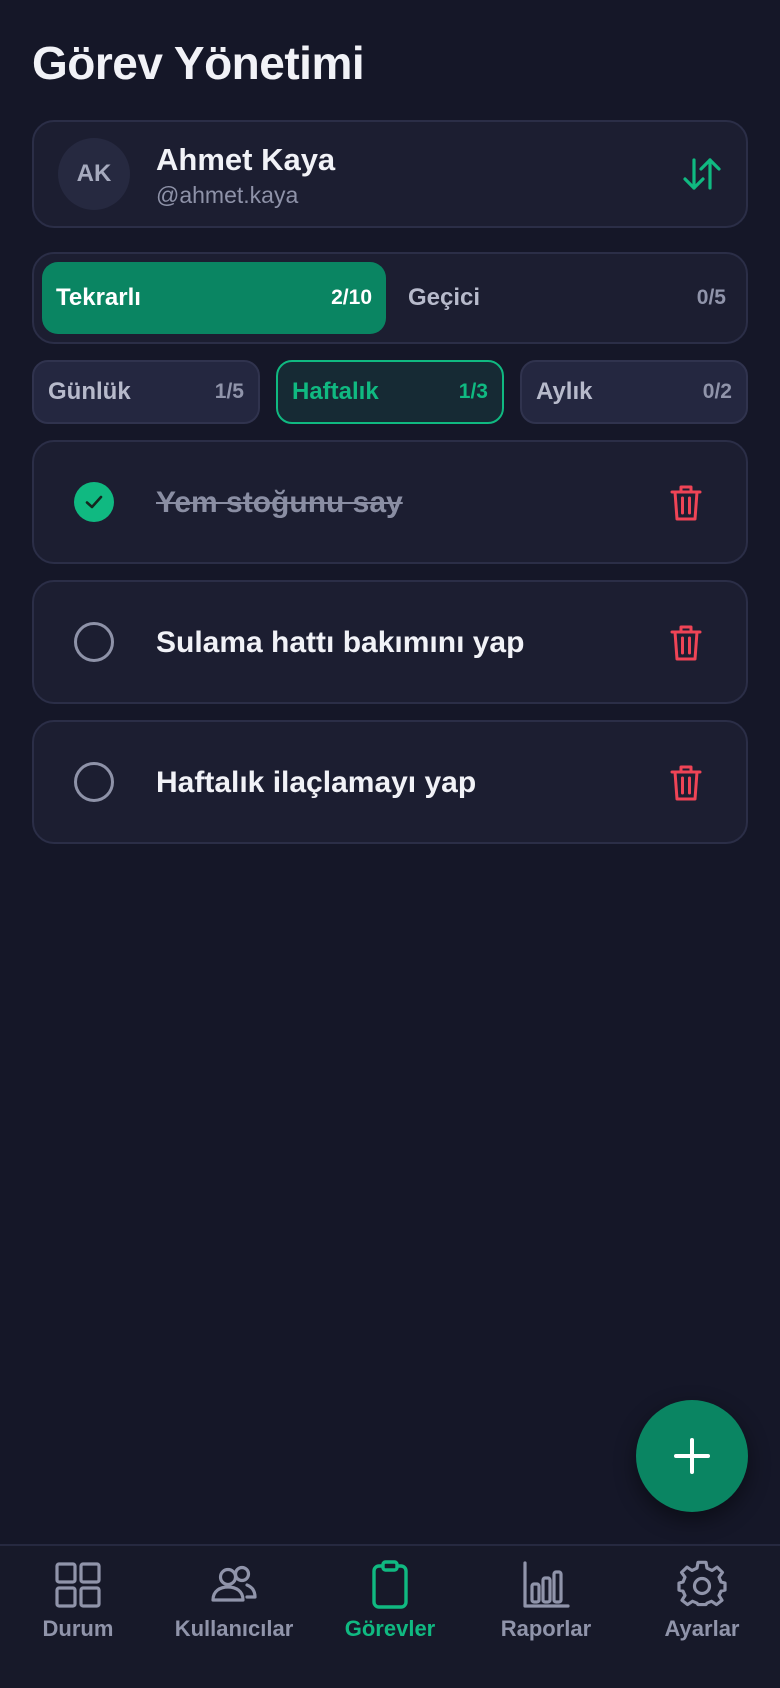 This screenshot has height=1688, width=780. Describe the element at coordinates (229, 391) in the screenshot. I see `tab-count: 1/5` at that location.